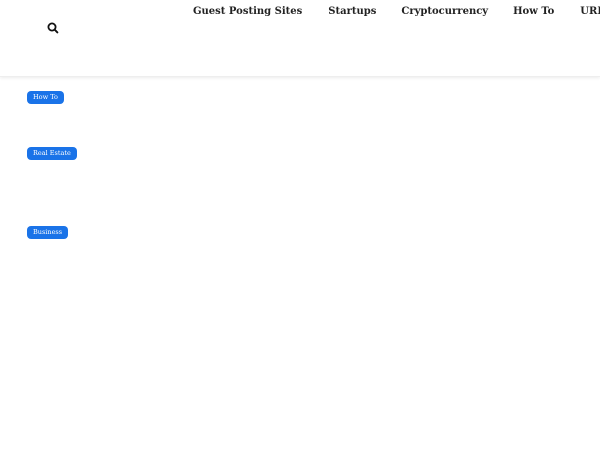 This screenshot has height=450, width=600. What do you see at coordinates (45, 97) in the screenshot?
I see `category-badge: How To` at bounding box center [45, 97].